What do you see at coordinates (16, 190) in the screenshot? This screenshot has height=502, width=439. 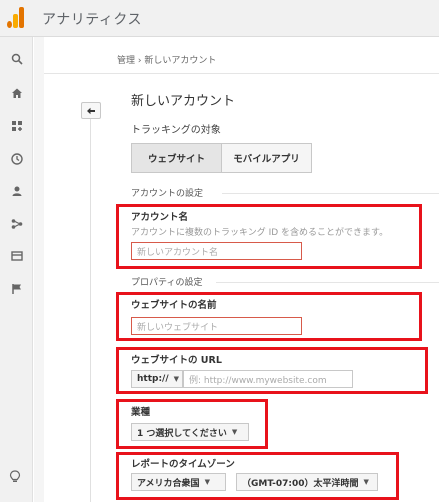 I see `person-icon` at bounding box center [16, 190].